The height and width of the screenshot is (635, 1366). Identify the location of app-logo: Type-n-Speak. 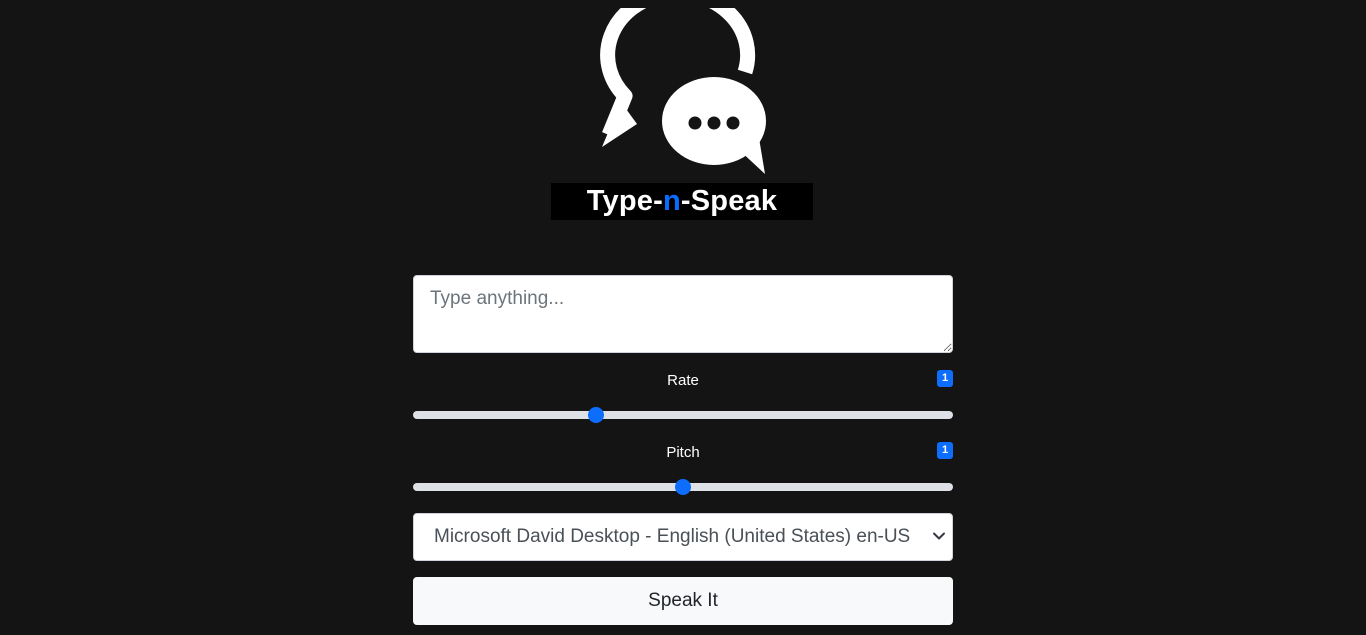
(682, 114).